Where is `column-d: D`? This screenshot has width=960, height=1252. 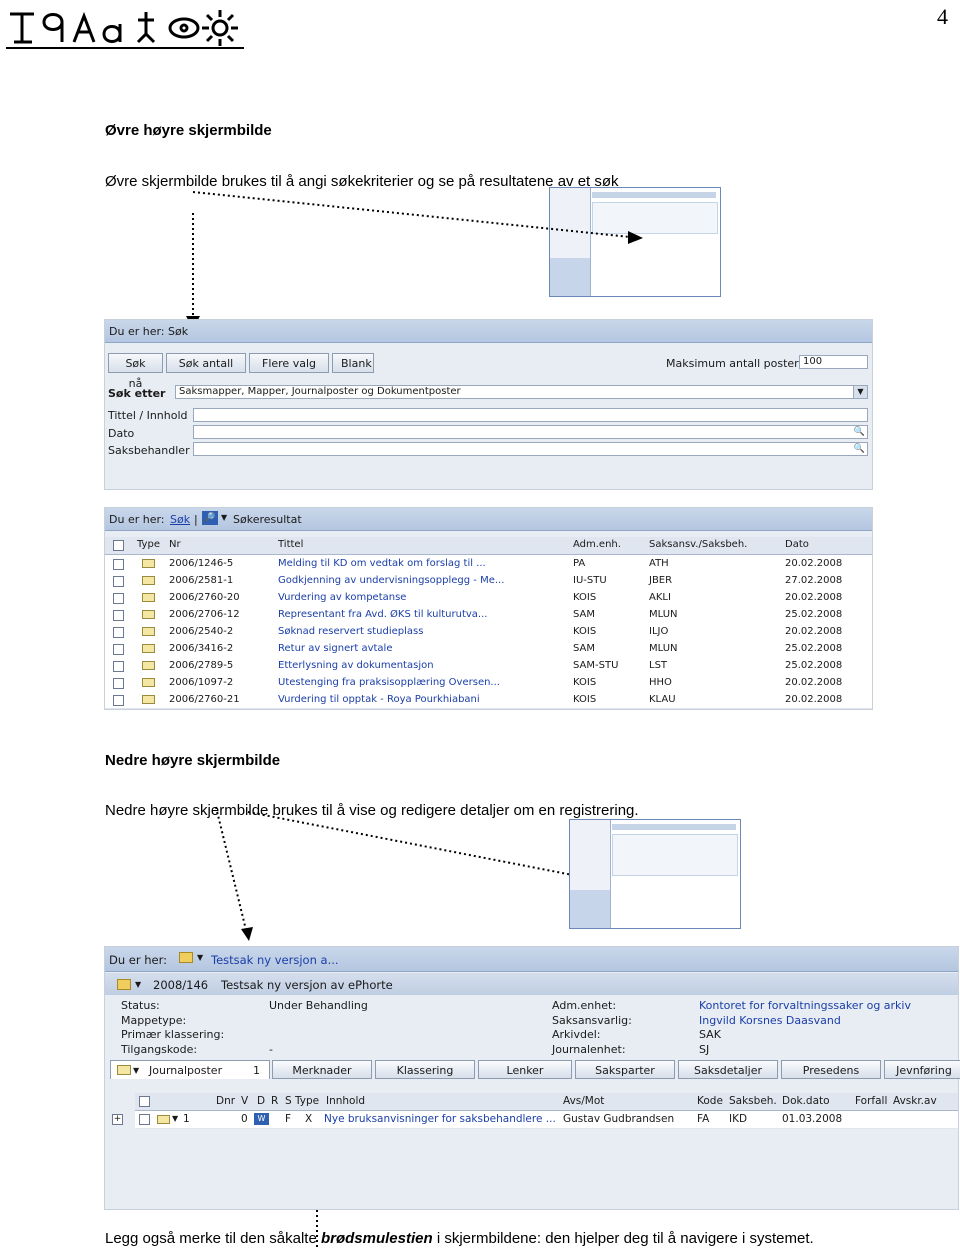 column-d: D is located at coordinates (261, 1101).